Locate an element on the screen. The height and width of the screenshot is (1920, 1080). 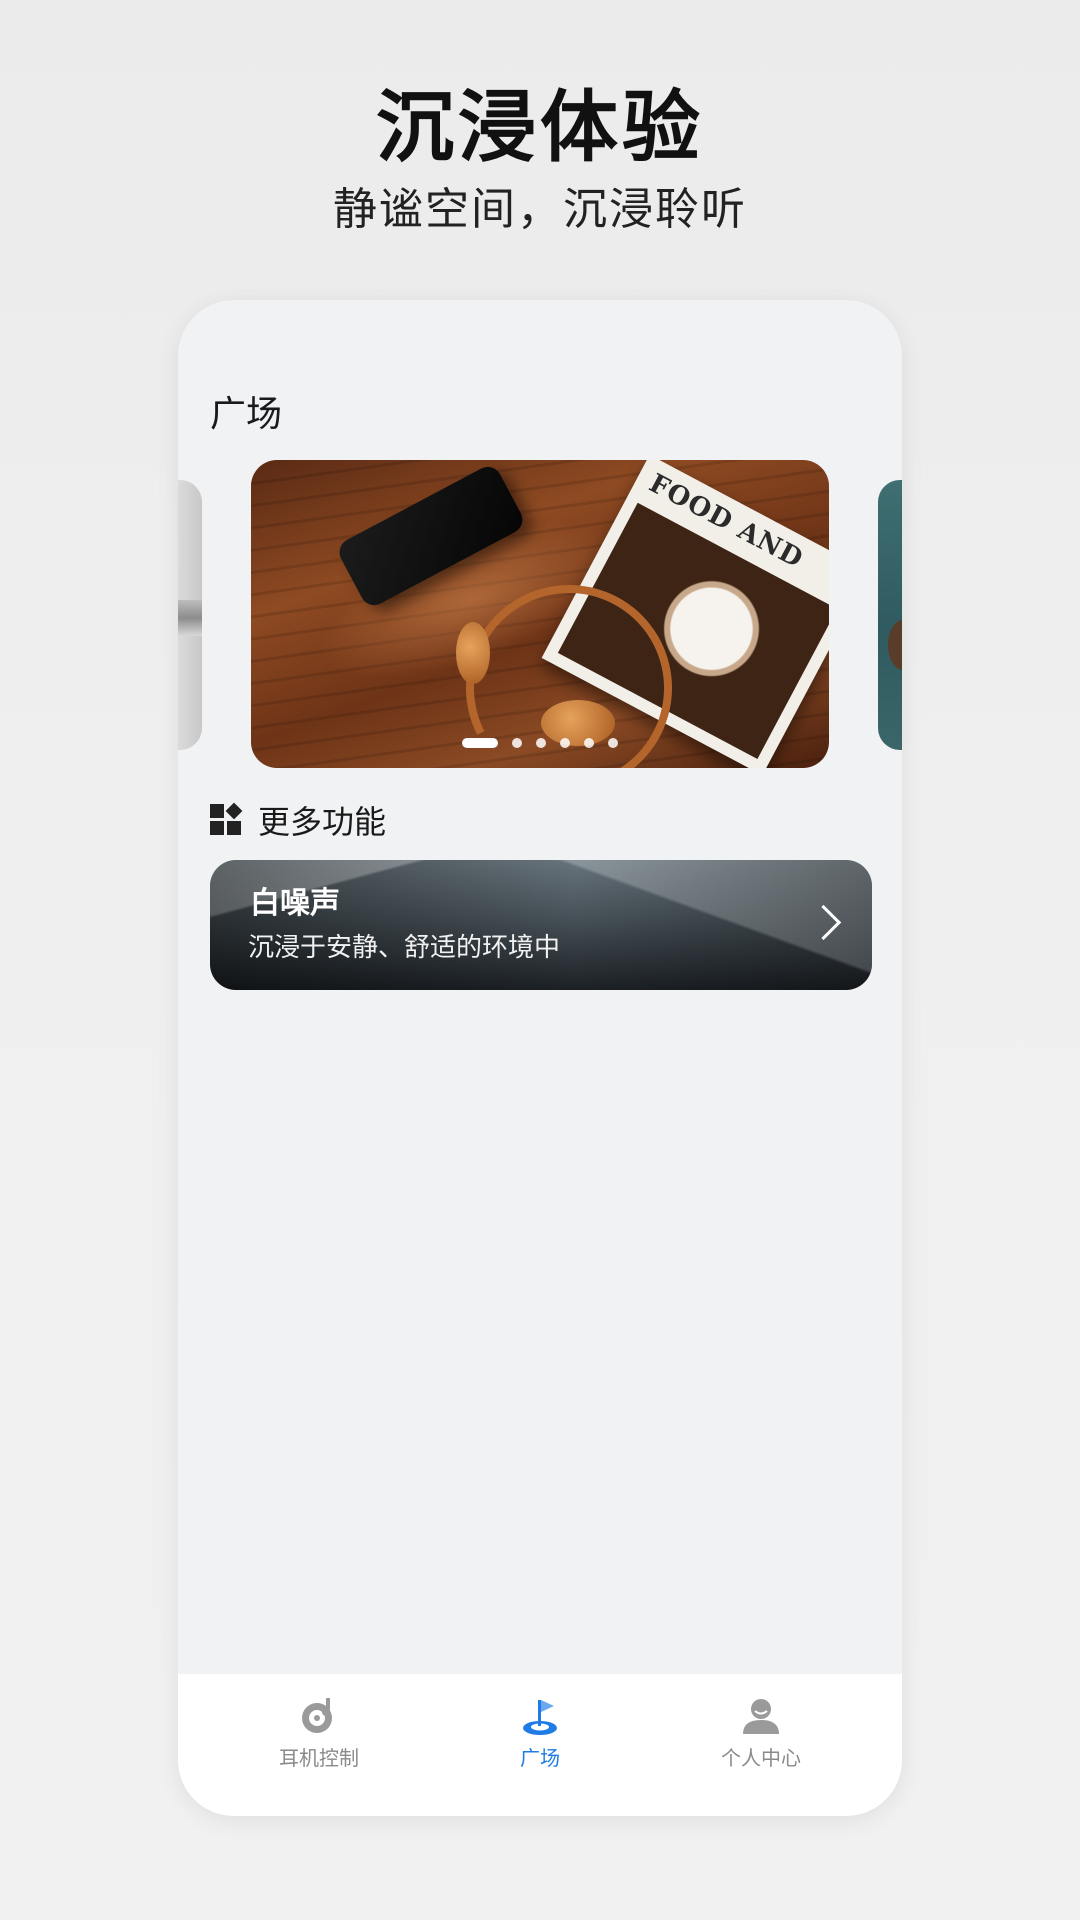
more-features-label: 更多功能 is located at coordinates (322, 822).